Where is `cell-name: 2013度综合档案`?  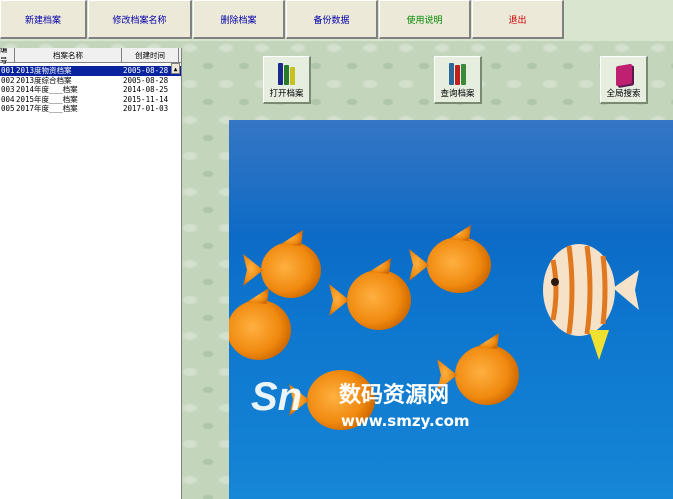
cell-name: 2013度综合档案 is located at coordinates (44, 80).